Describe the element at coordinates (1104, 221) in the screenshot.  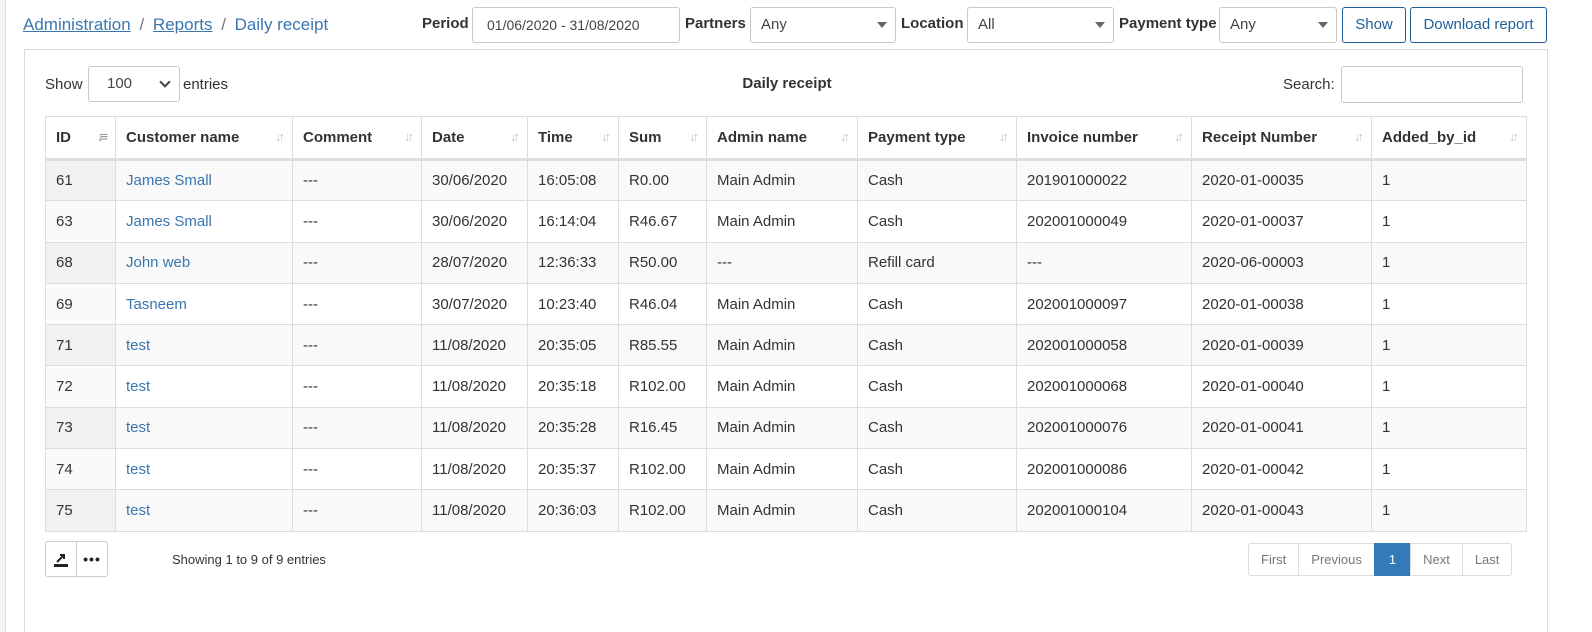
I see `cell-invoice: 202001000049` at that location.